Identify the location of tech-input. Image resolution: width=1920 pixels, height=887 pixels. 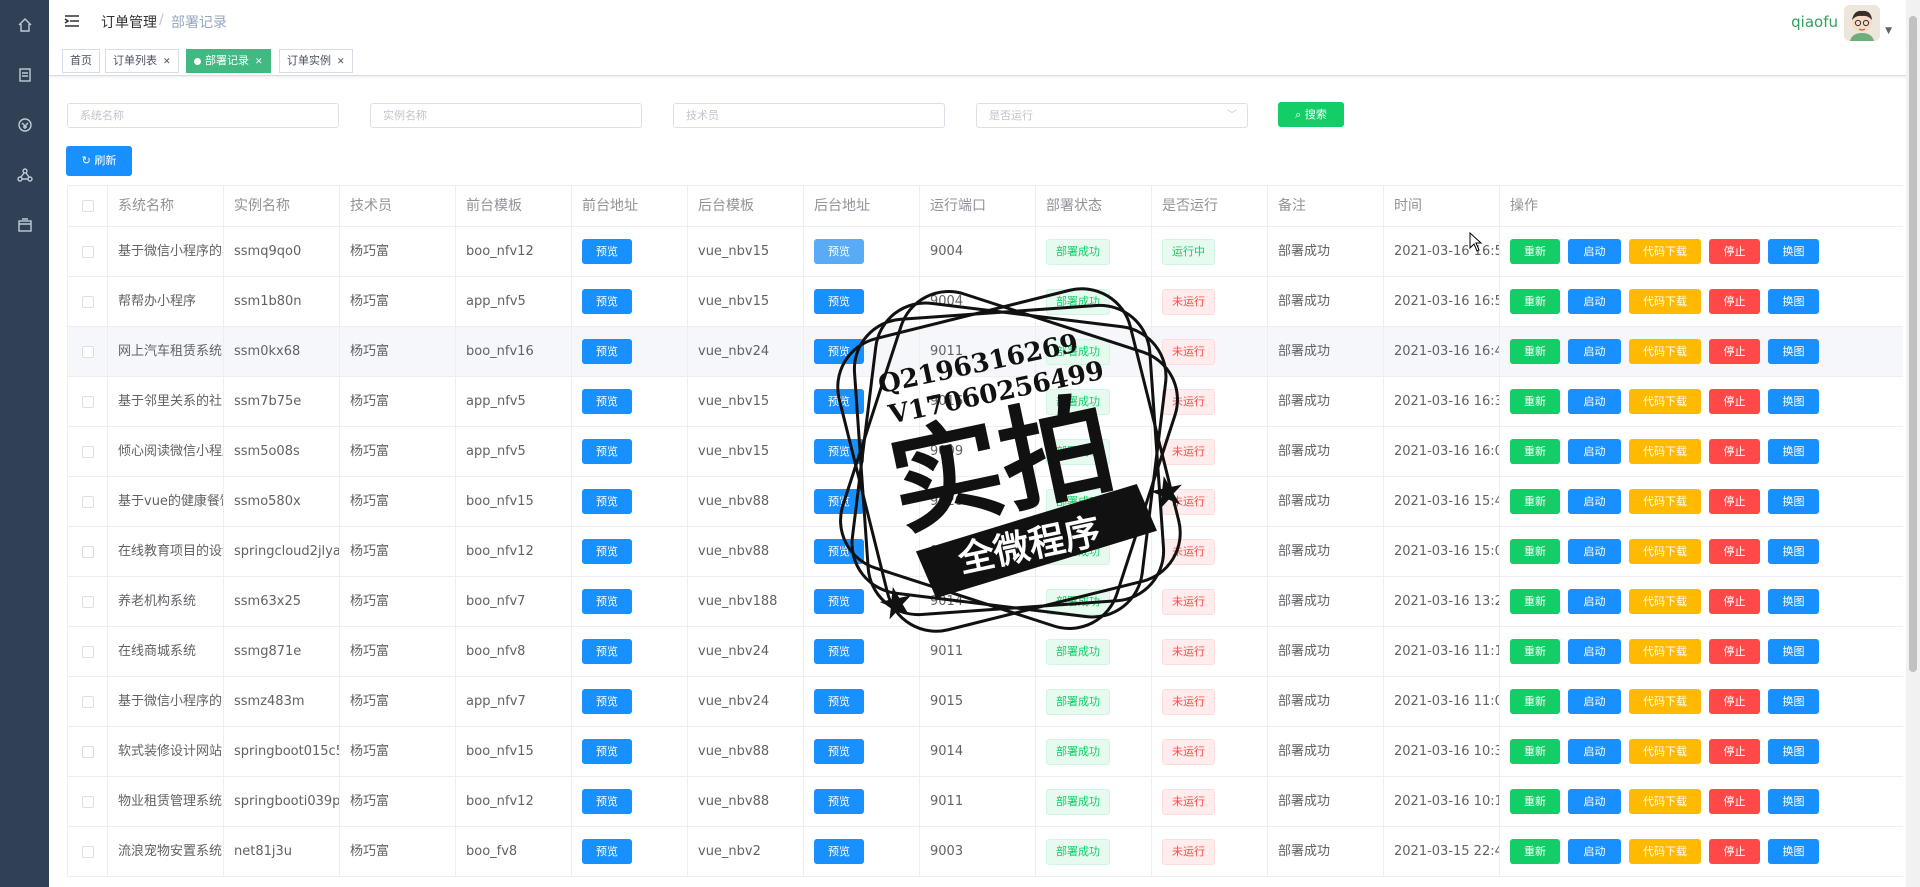
(809, 115).